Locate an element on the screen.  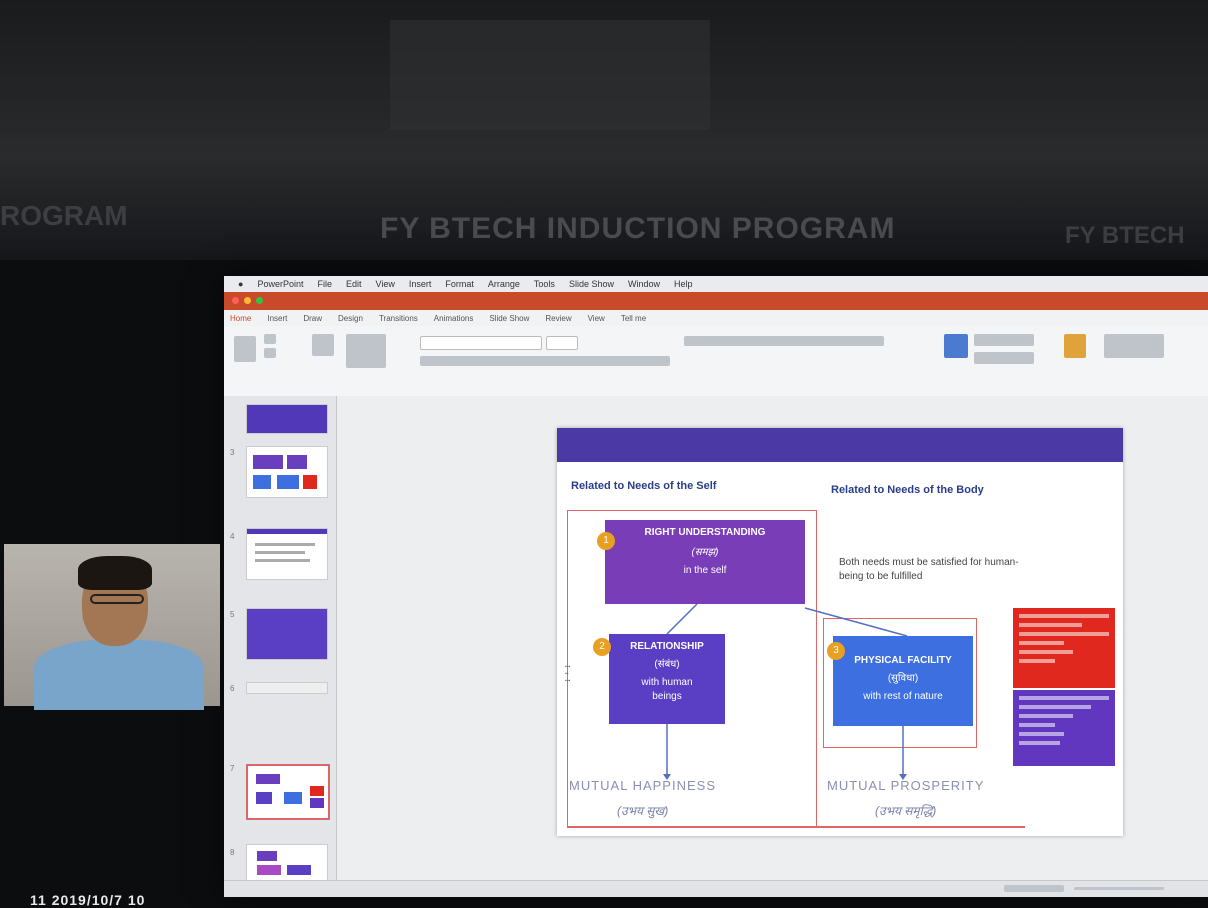
menu-item: Edit is located at coordinates (354, 284).